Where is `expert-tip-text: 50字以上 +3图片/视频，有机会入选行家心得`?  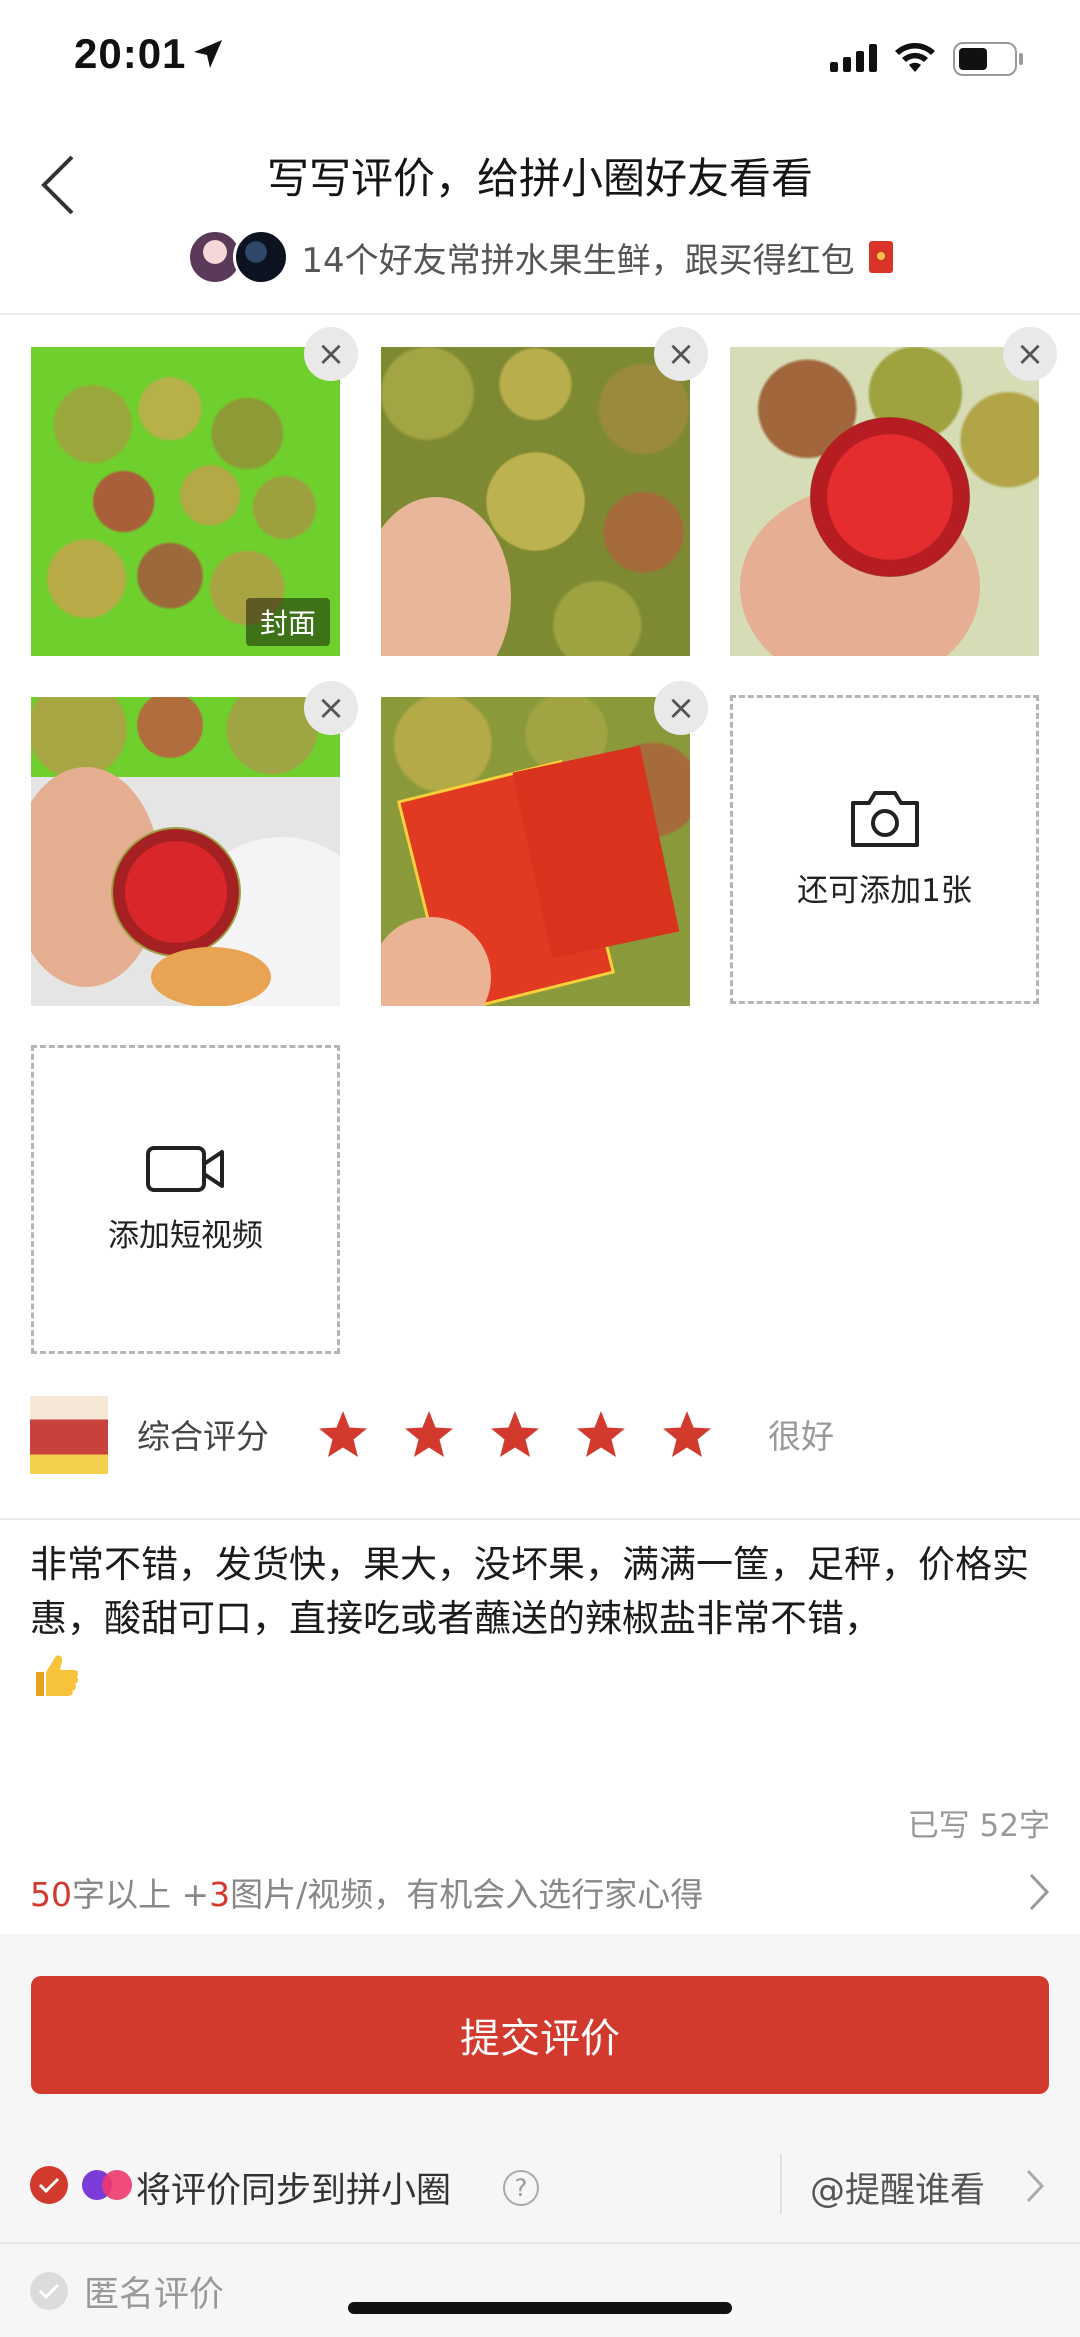 expert-tip-text: 50字以上 +3图片/视频，有机会入选行家心得 is located at coordinates (366, 1892).